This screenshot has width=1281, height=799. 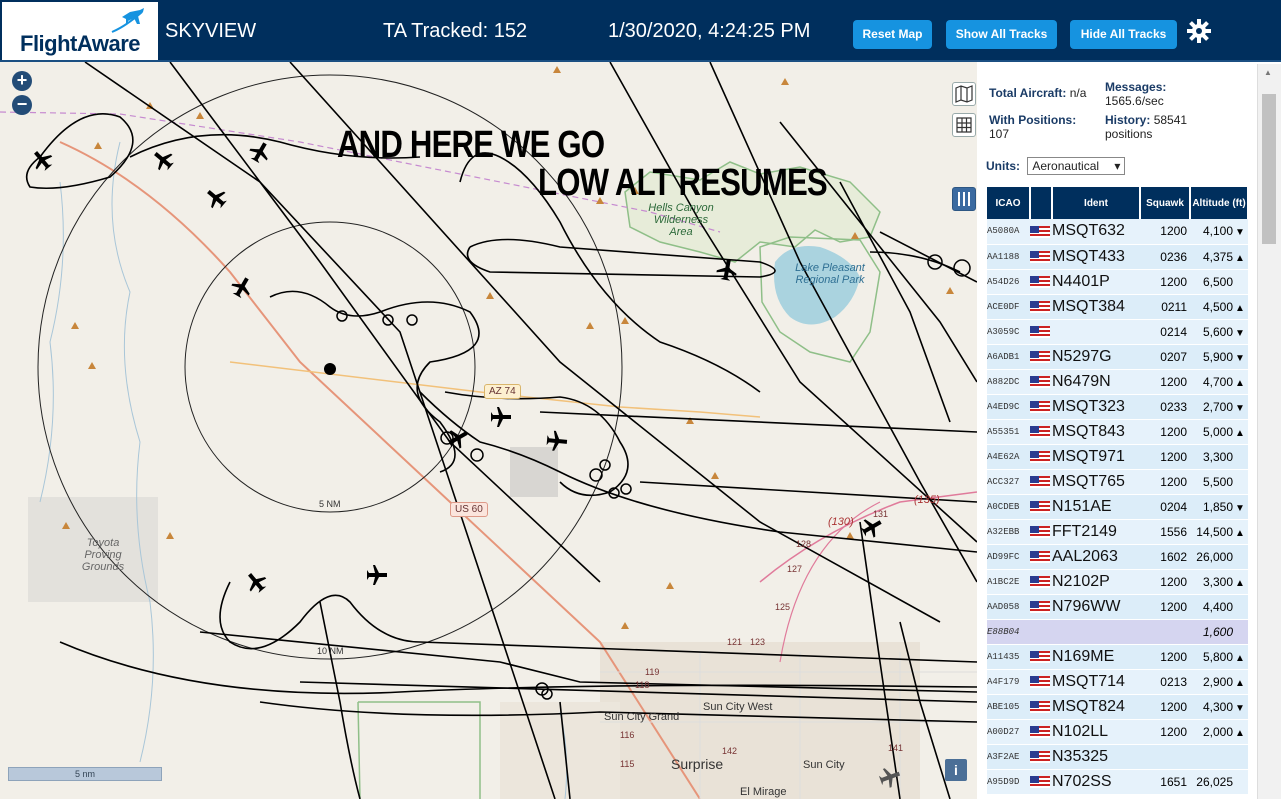 I want to click on table-row: A54D26 N4401P 1200 6,500, so click(x=1117, y=282).